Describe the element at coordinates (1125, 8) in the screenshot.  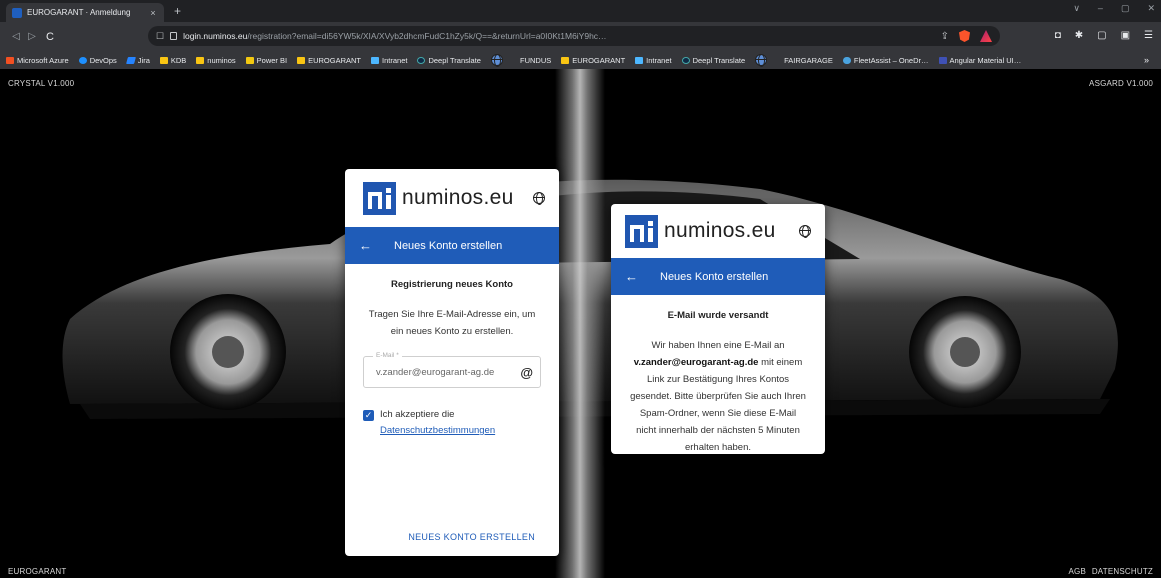
I see `maximize-button: ▢` at that location.